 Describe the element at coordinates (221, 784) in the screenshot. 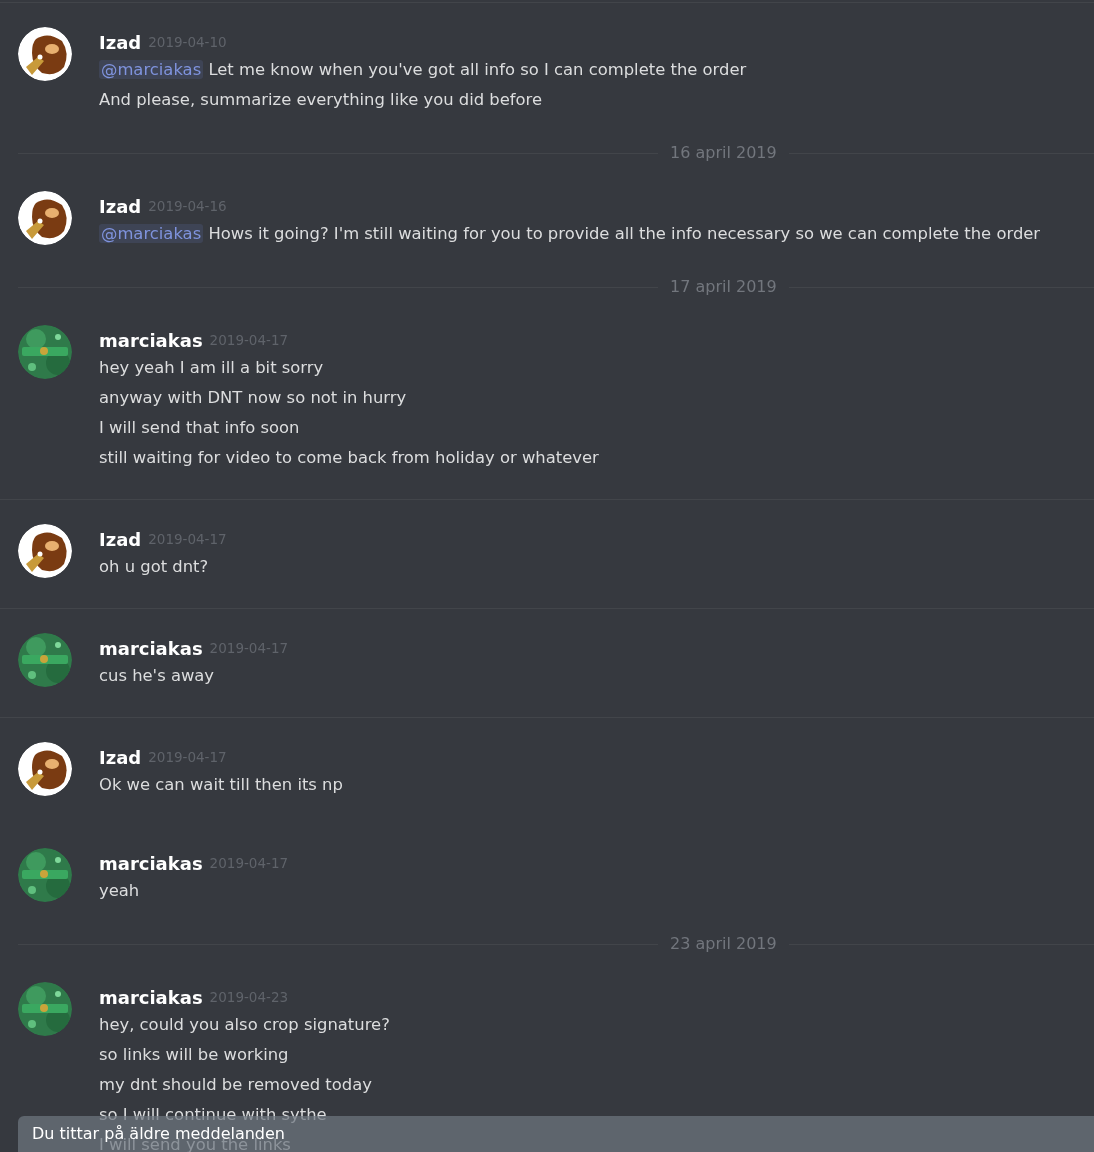

I see `message-text: Ok we can wait till then its np` at that location.